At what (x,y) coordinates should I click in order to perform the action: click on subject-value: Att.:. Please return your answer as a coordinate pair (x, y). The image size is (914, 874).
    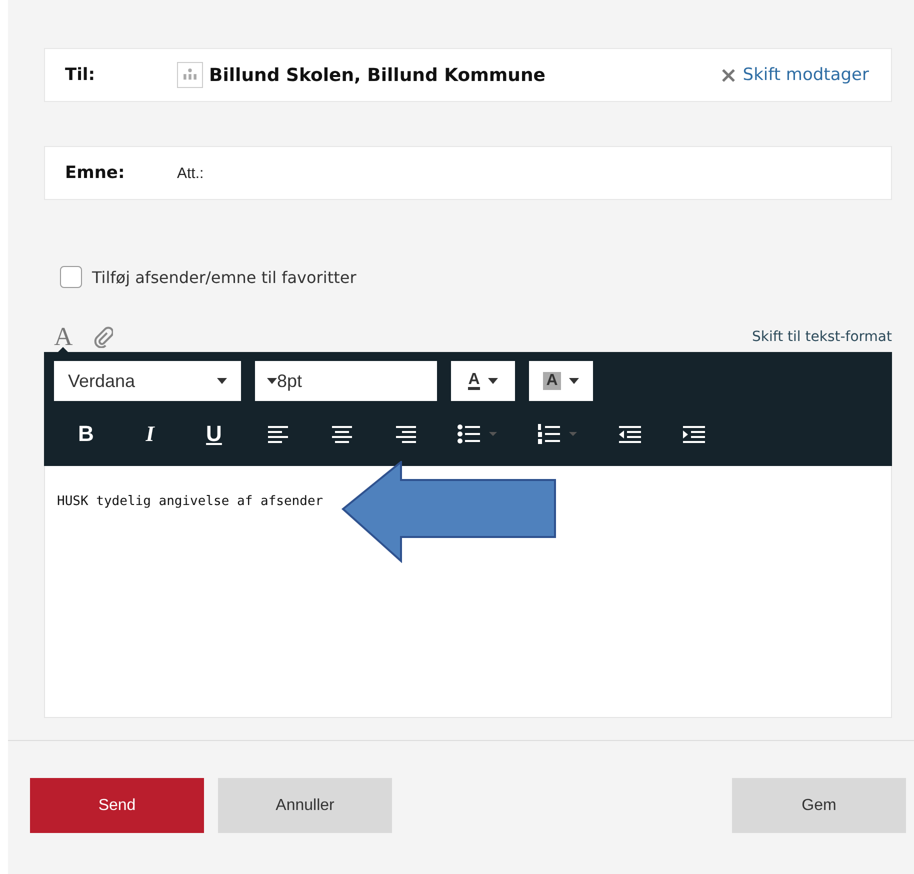
    Looking at the image, I should click on (190, 173).